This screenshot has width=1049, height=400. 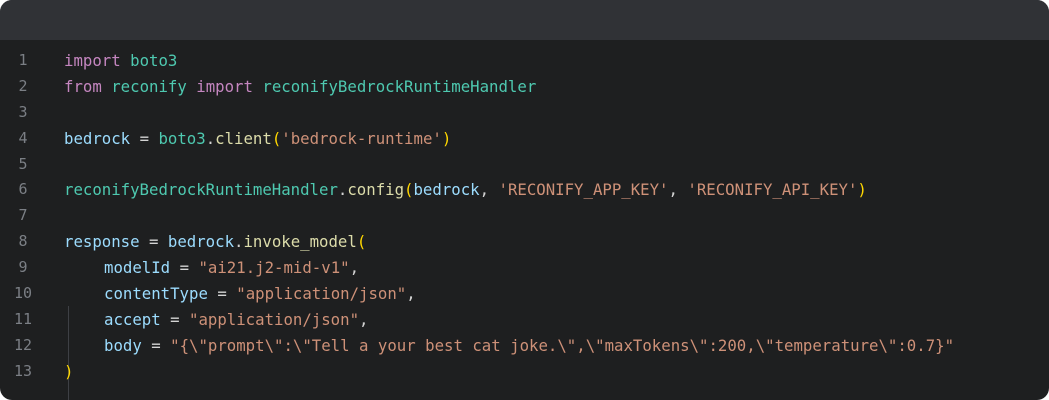 I want to click on line-number: 13, so click(x=23, y=370).